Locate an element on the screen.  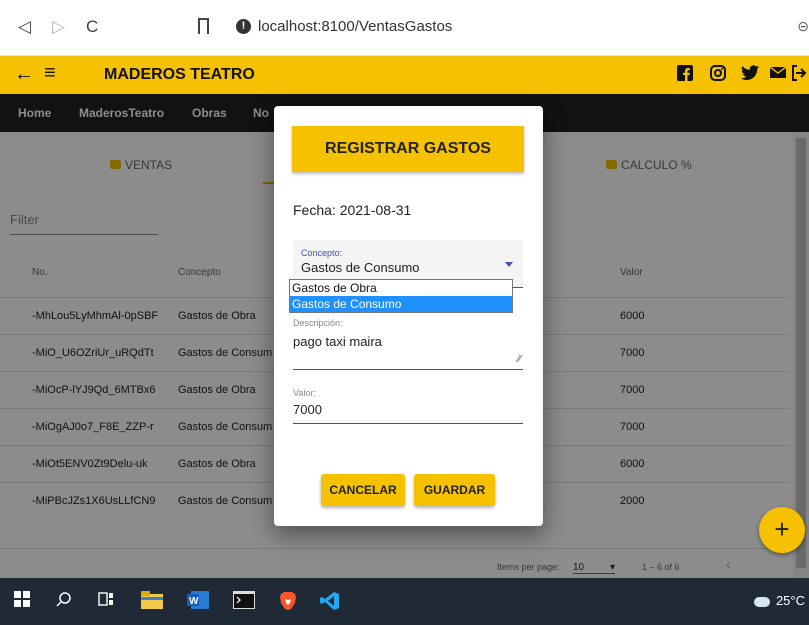
address-bar: localhost:8100/VentasGastos is located at coordinates (355, 26).